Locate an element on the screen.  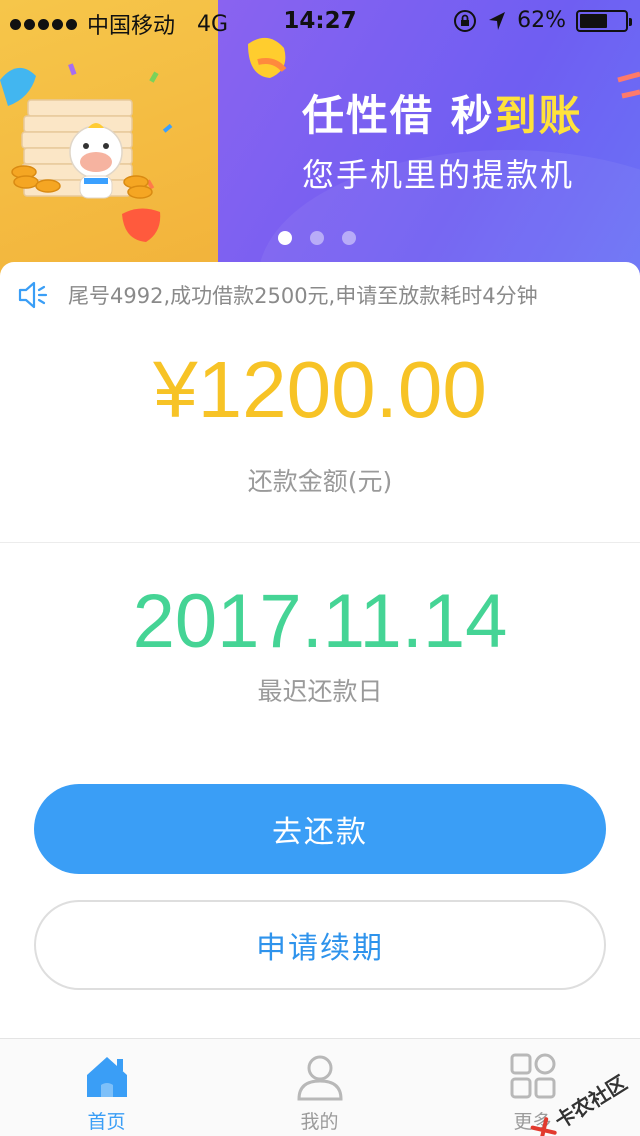
banner-subtitle: 您手机里的提款机 is located at coordinates (438, 175).